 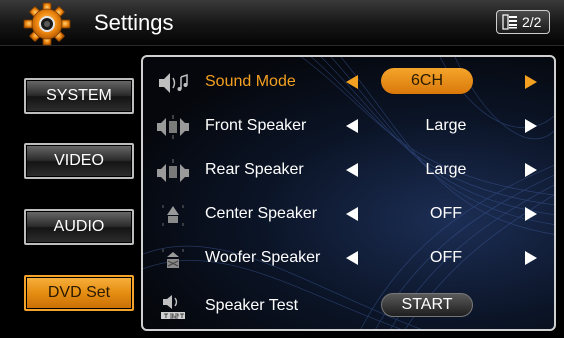 What do you see at coordinates (173, 215) in the screenshot?
I see `center-speaker-icon` at bounding box center [173, 215].